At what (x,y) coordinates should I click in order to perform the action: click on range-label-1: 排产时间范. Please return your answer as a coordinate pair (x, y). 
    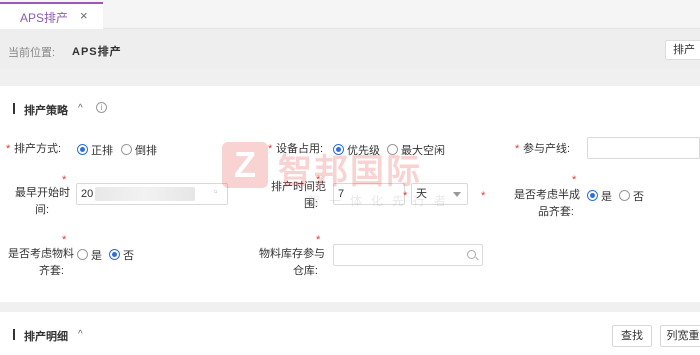
    Looking at the image, I should click on (298, 187).